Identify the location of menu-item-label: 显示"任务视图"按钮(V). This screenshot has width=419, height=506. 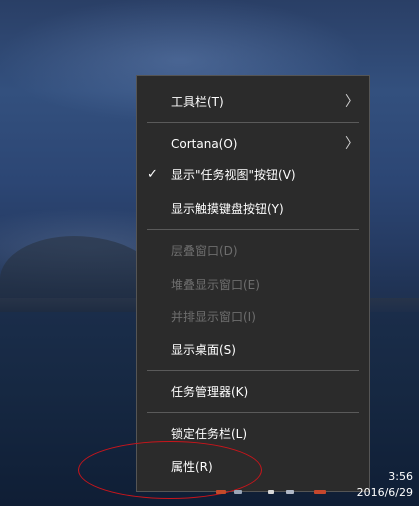
(233, 175).